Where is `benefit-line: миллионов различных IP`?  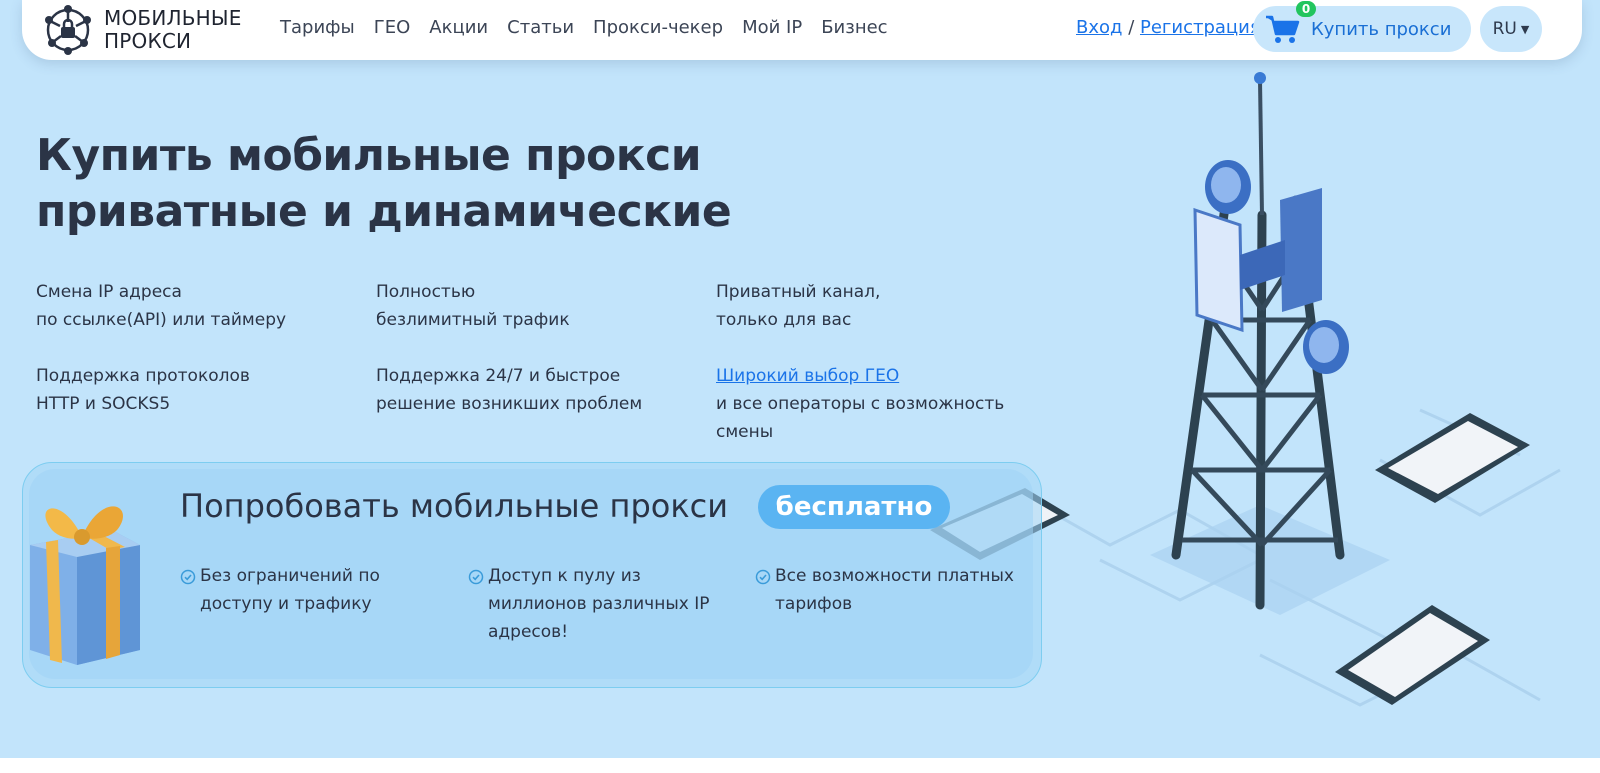 benefit-line: миллионов различных IP is located at coordinates (599, 604).